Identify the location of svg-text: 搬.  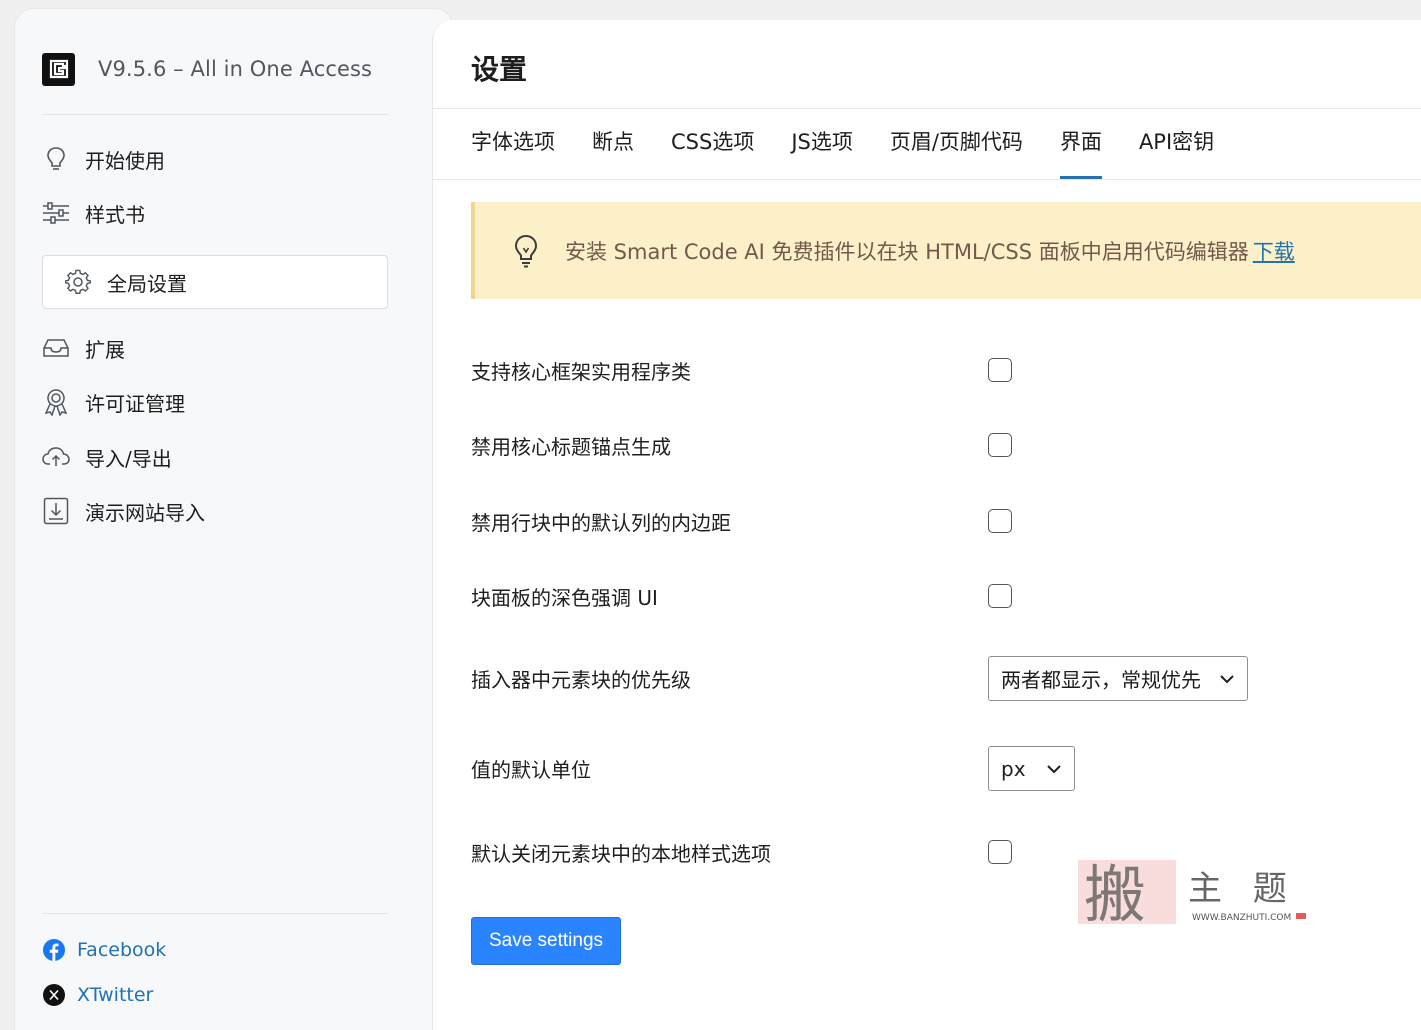
(1115, 892).